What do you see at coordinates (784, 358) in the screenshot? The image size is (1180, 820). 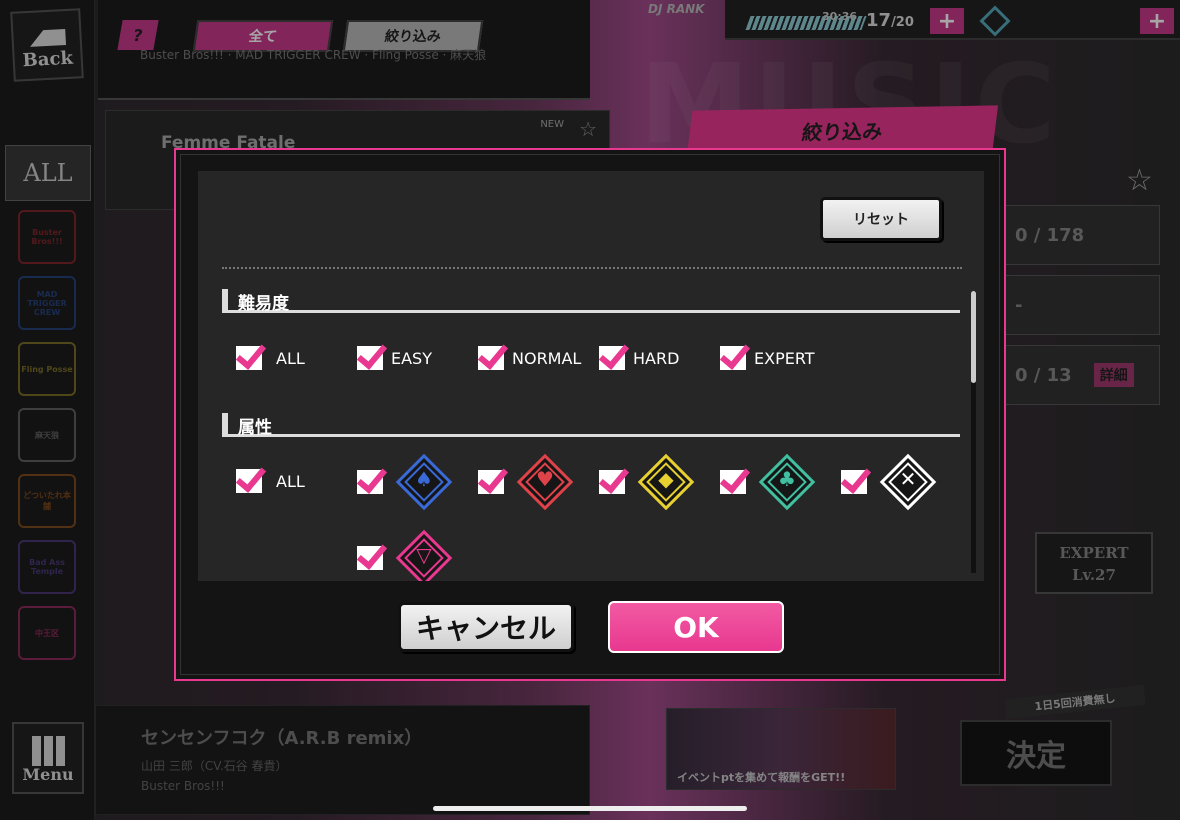 I see `difficulty-label: EXPERT` at bounding box center [784, 358].